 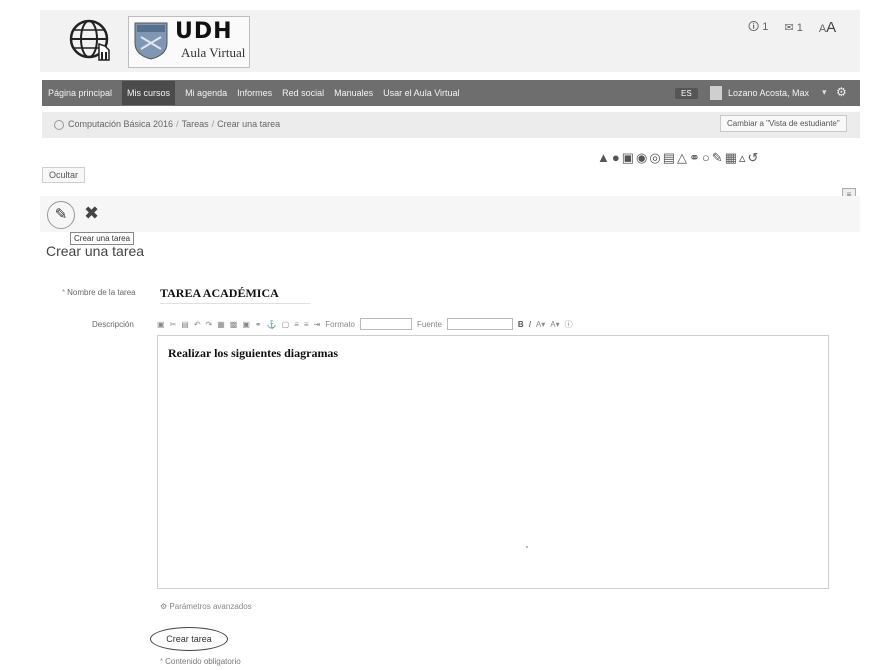 I want to click on breadcrumb-course: Computación Básica 2016, so click(x=120, y=124).